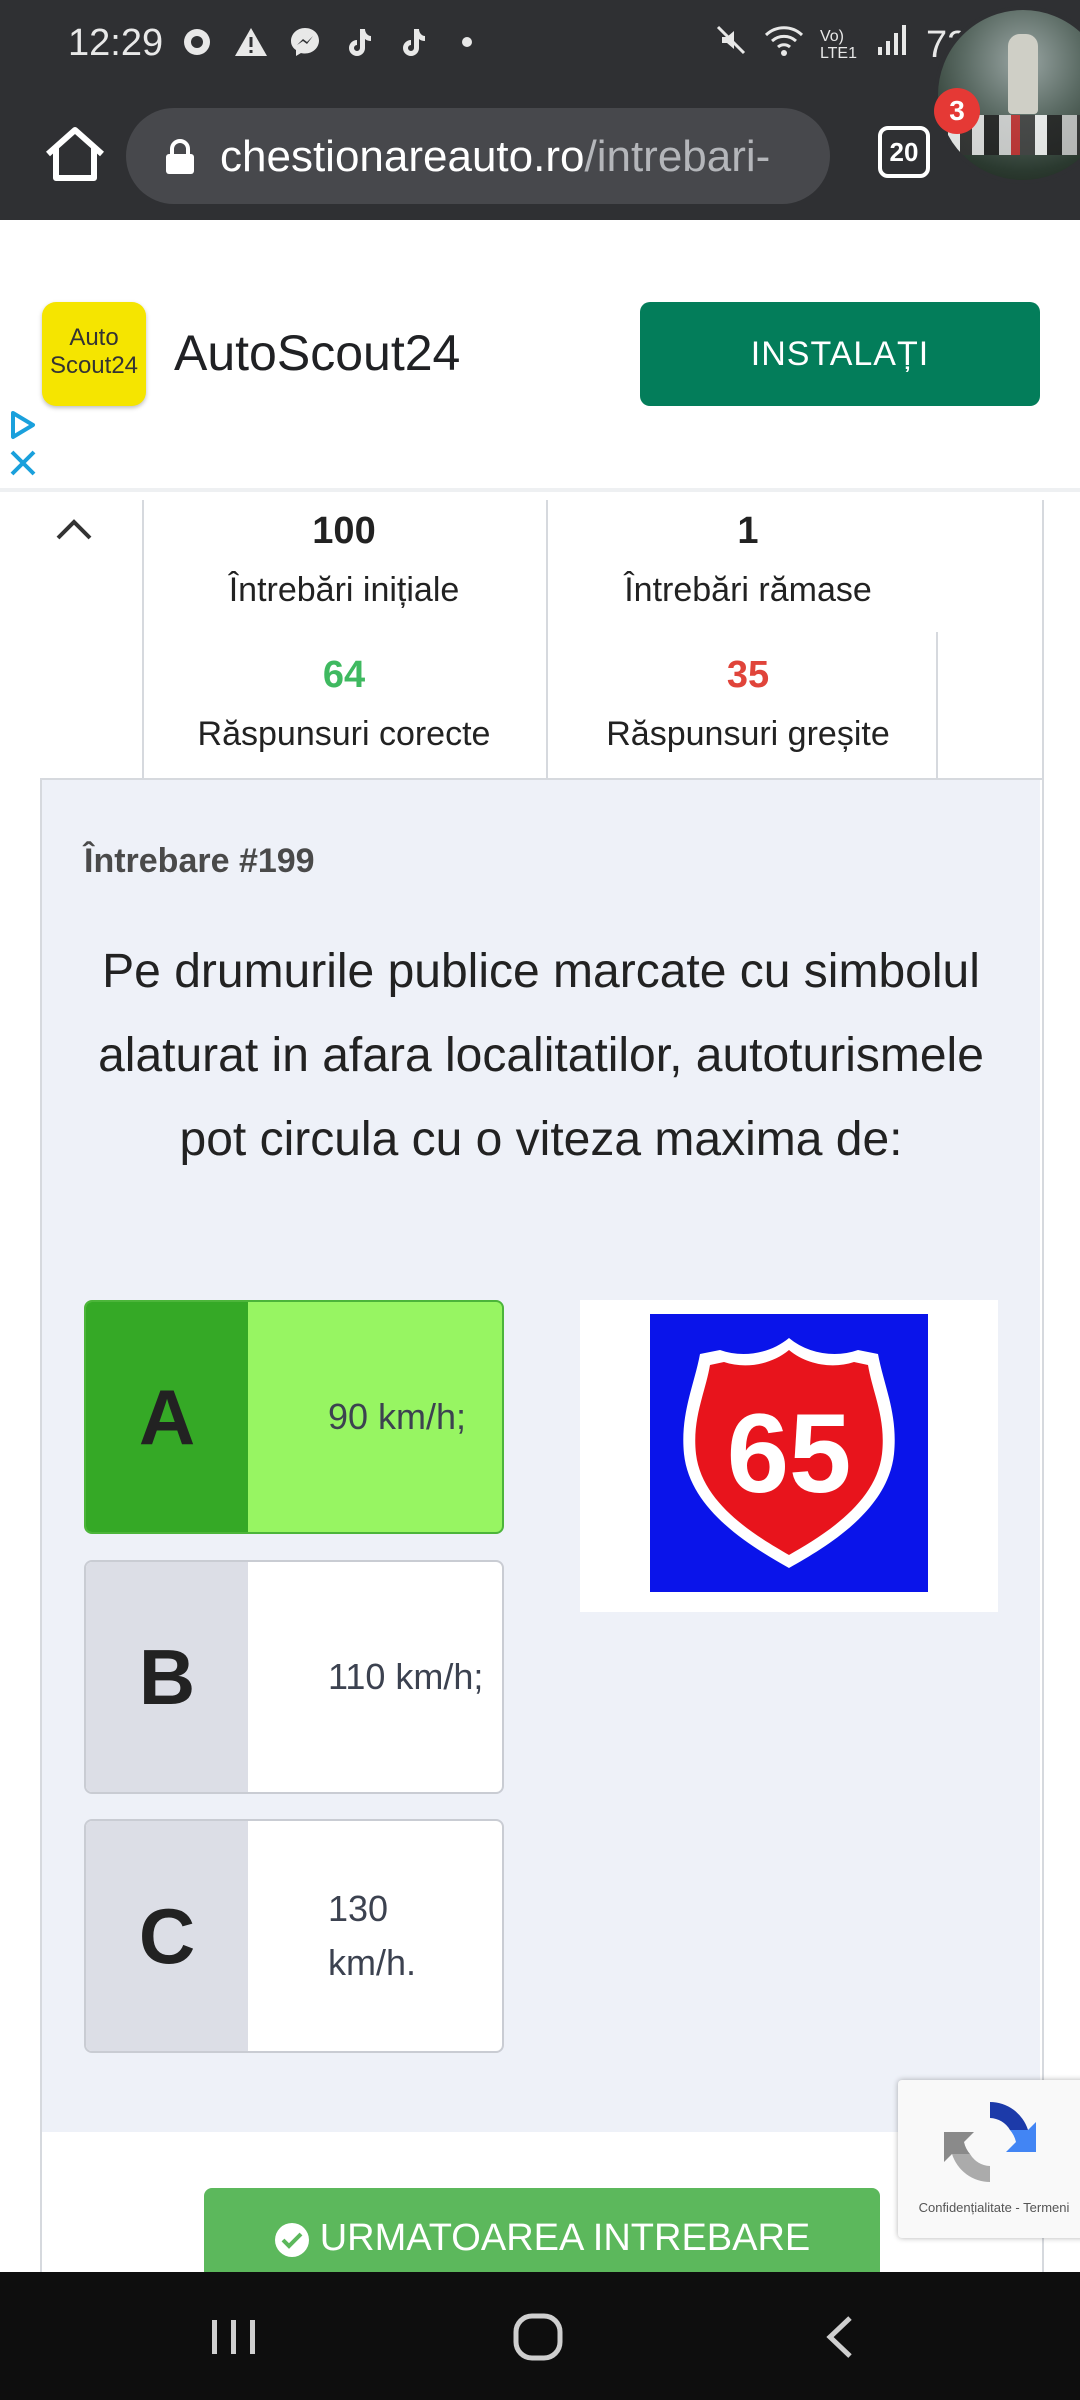 This screenshot has width=1080, height=2400. What do you see at coordinates (677, 156) in the screenshot?
I see `url-path: /intrebari-` at bounding box center [677, 156].